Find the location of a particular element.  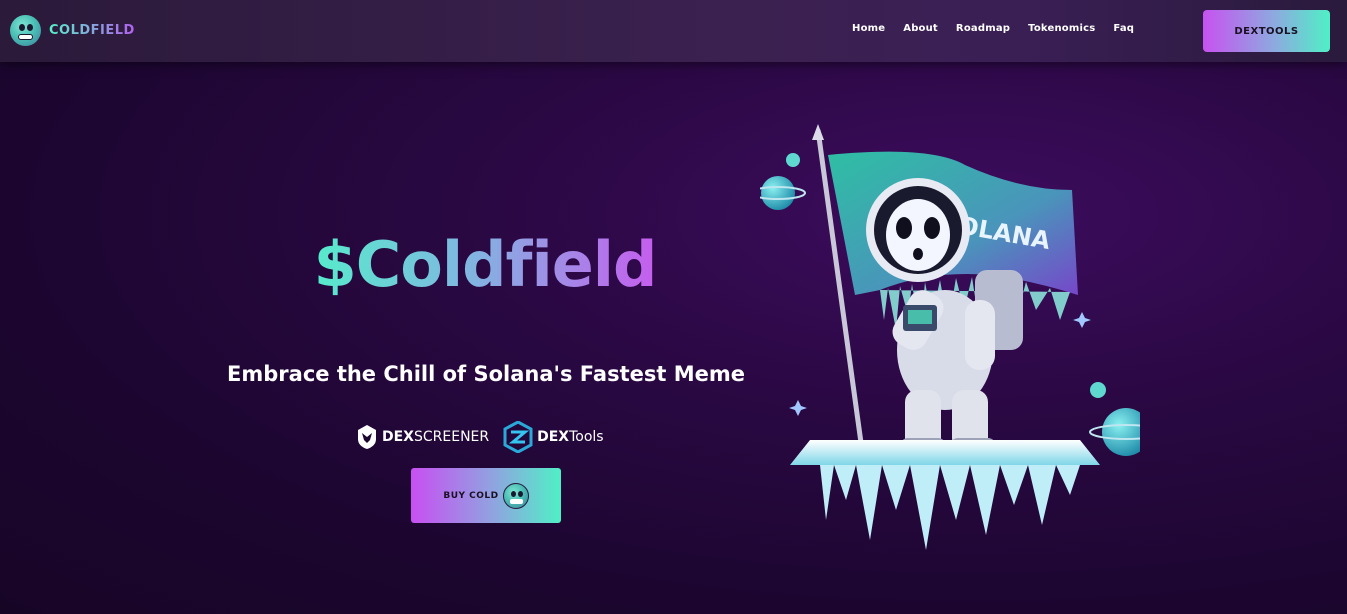

dexscreener-icon is located at coordinates (367, 437).